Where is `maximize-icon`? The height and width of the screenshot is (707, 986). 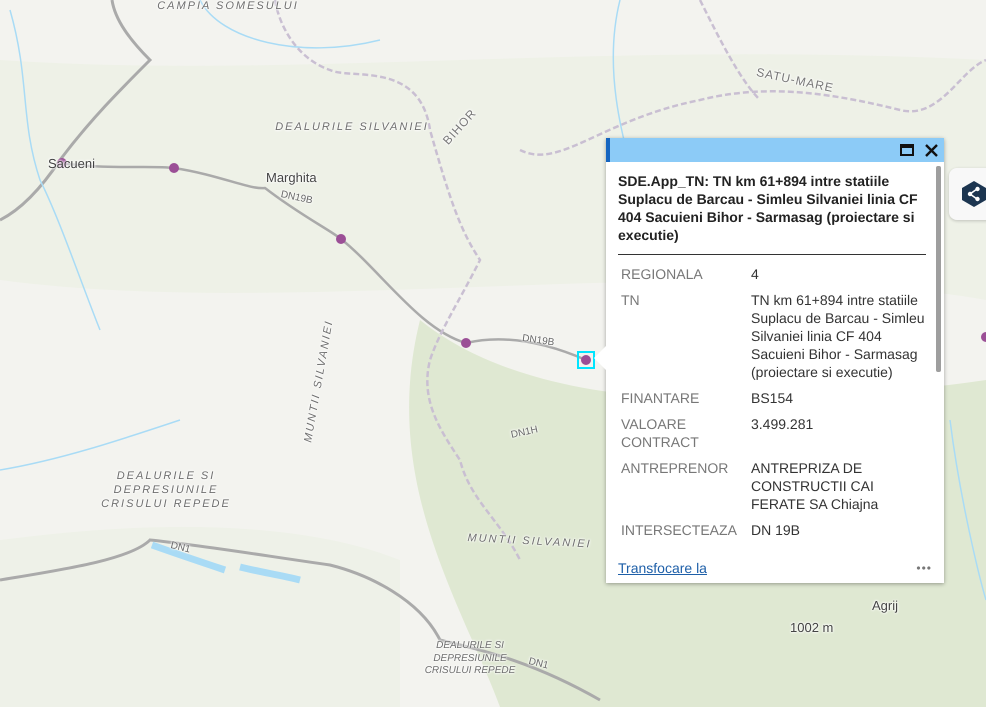
maximize-icon is located at coordinates (907, 150).